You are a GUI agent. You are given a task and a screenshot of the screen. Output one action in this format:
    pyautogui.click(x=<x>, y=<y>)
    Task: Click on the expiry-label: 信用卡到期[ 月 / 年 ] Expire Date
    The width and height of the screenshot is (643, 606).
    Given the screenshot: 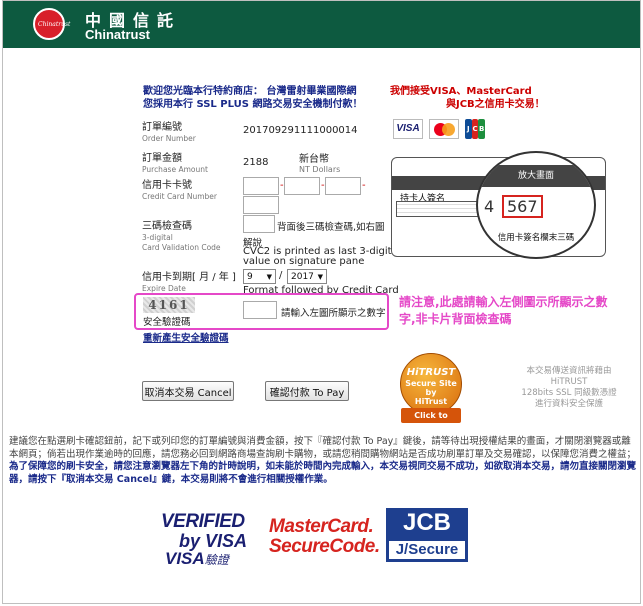 What is the action you would take?
    pyautogui.click(x=189, y=282)
    